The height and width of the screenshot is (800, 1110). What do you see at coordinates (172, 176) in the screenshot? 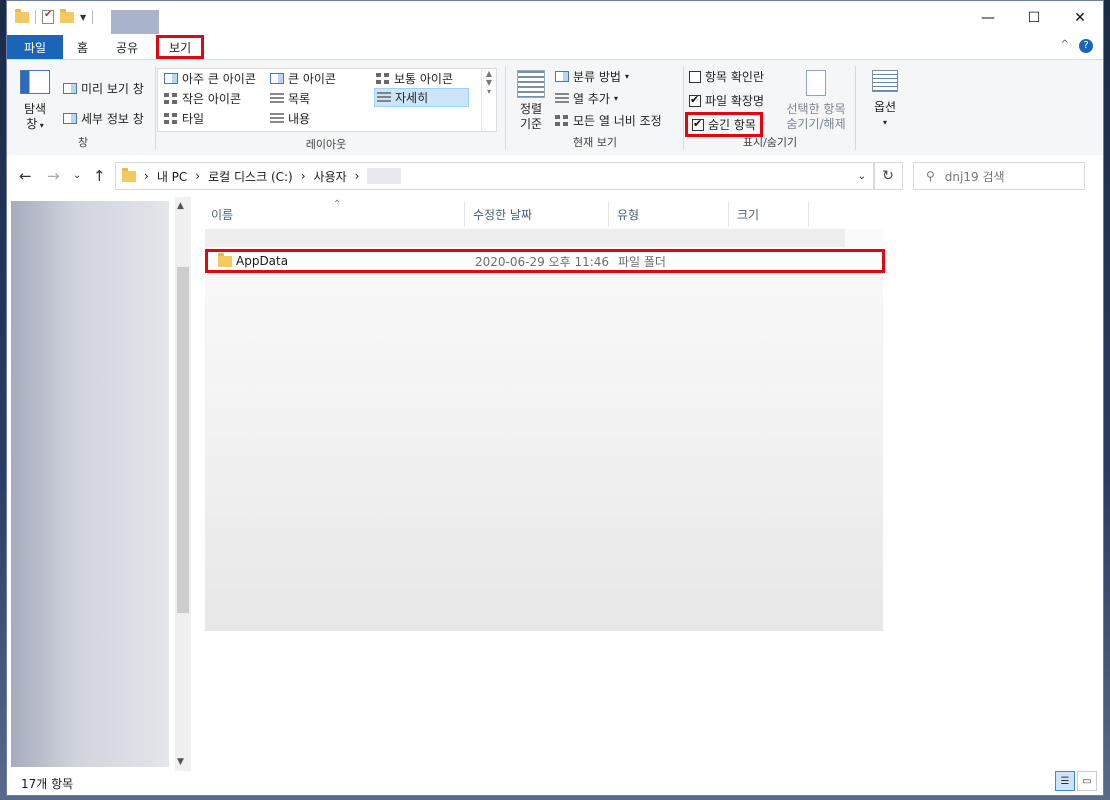
I see `breadcrumb-this-pc: 내 PC` at bounding box center [172, 176].